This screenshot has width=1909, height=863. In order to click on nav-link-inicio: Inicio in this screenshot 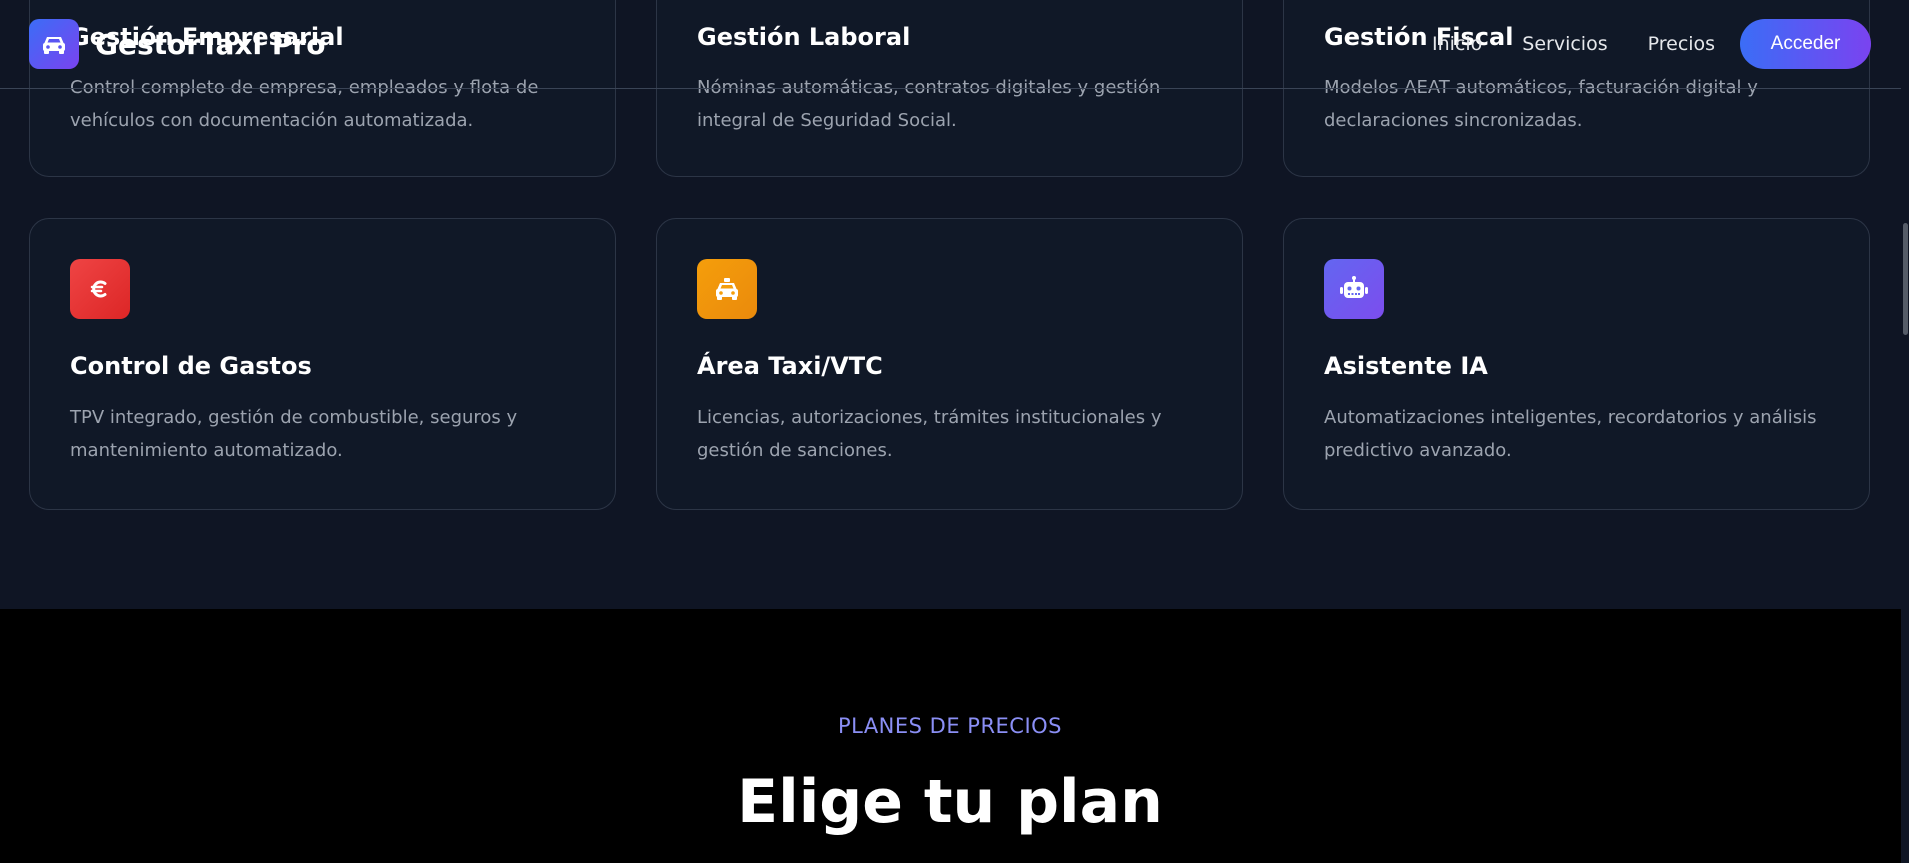, I will do `click(1457, 44)`.